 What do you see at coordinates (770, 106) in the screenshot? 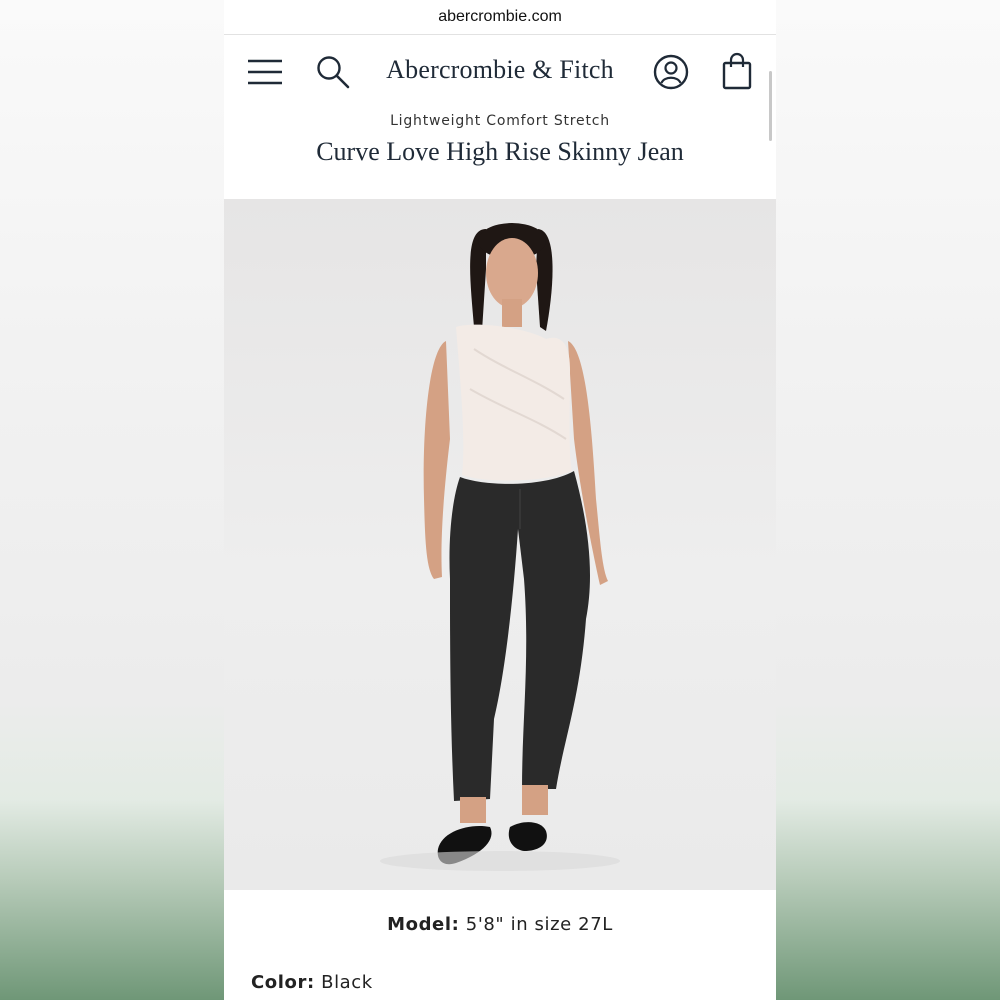
I see `scrollbar` at bounding box center [770, 106].